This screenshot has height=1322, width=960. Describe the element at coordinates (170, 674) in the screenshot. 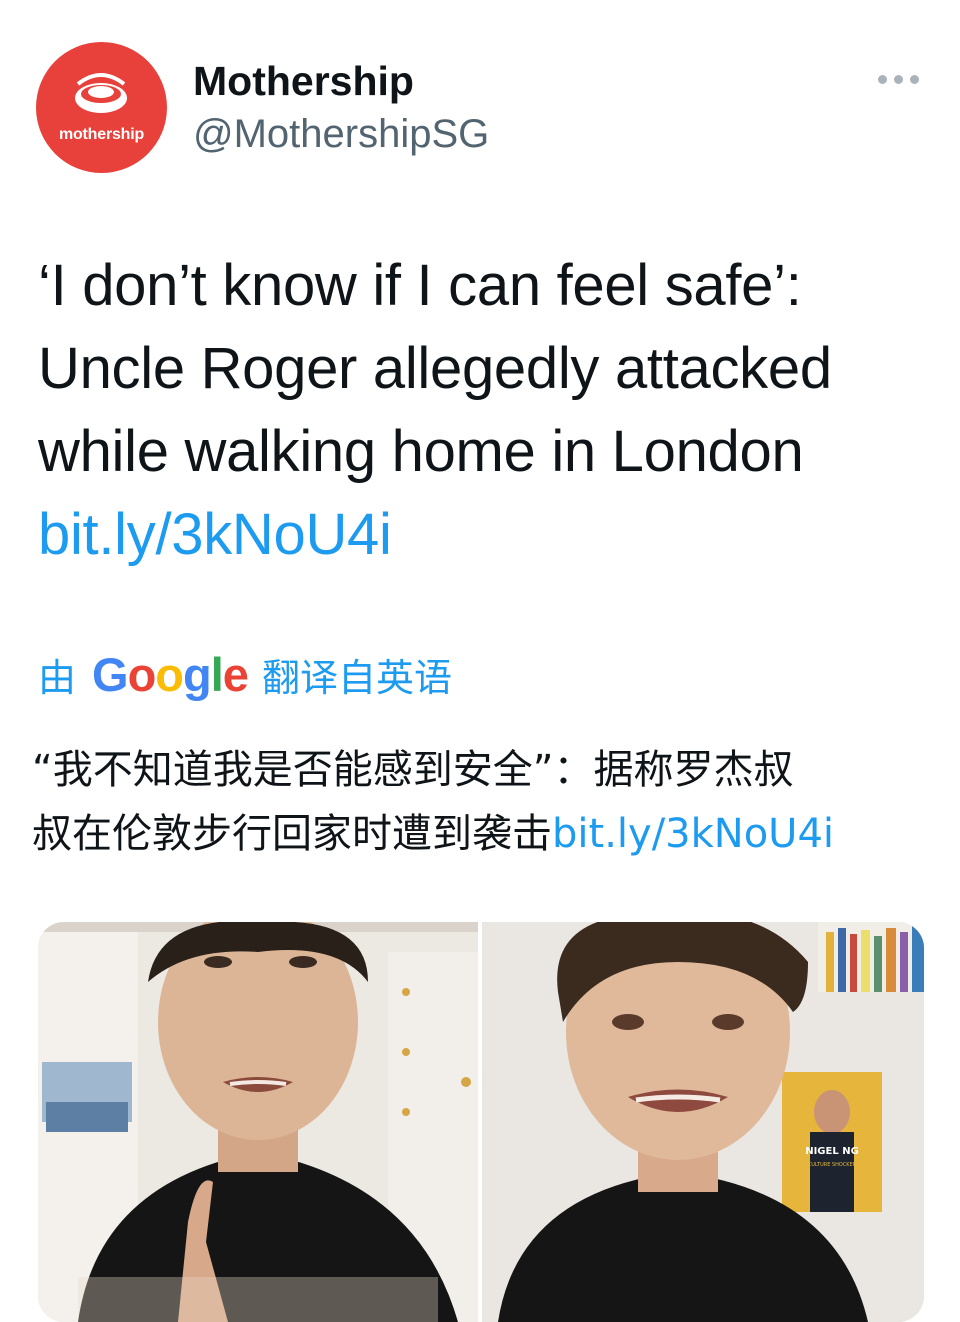

I see `google-logo: Google` at that location.